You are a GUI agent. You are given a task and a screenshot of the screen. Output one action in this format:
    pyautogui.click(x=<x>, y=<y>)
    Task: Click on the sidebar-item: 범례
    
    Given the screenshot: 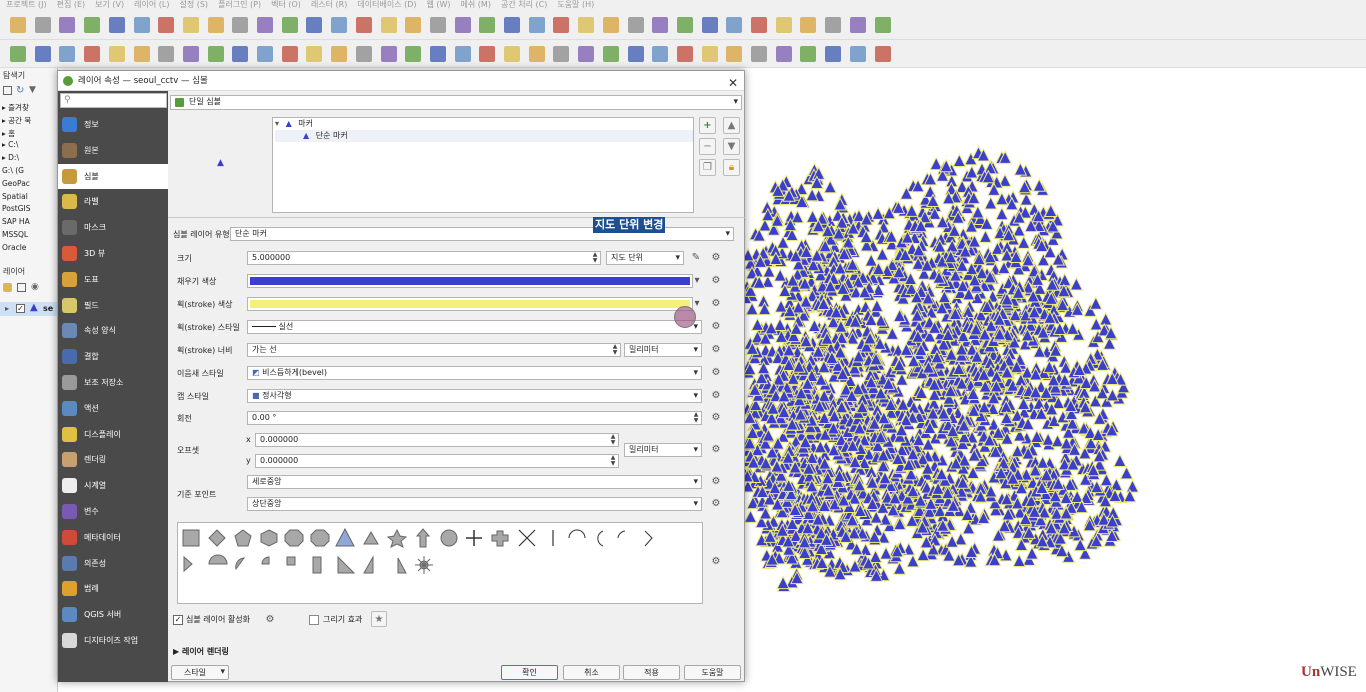 What is the action you would take?
    pyautogui.click(x=113, y=588)
    